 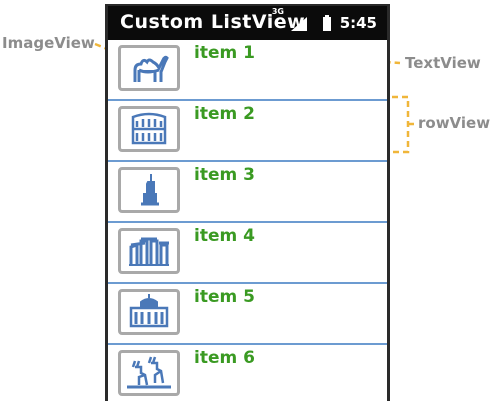 What do you see at coordinates (247, 375) in the screenshot?
I see `list-row-6: item 6` at bounding box center [247, 375].